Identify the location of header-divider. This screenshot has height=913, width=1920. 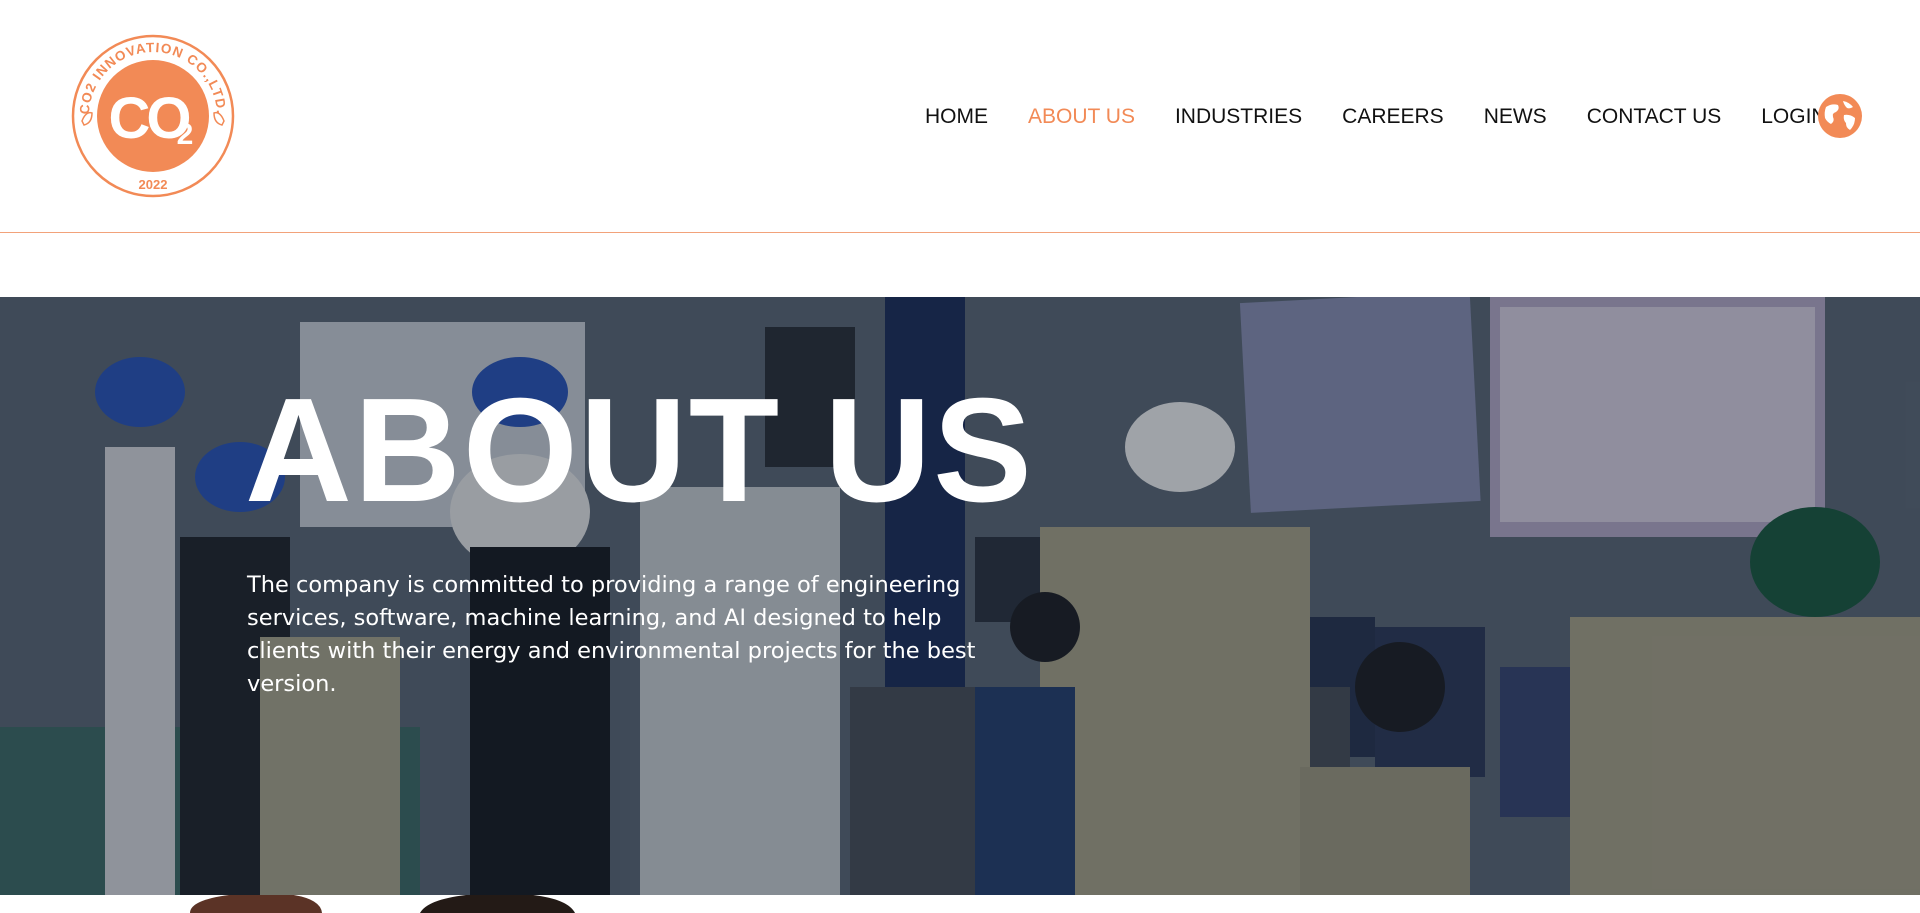
(960, 232).